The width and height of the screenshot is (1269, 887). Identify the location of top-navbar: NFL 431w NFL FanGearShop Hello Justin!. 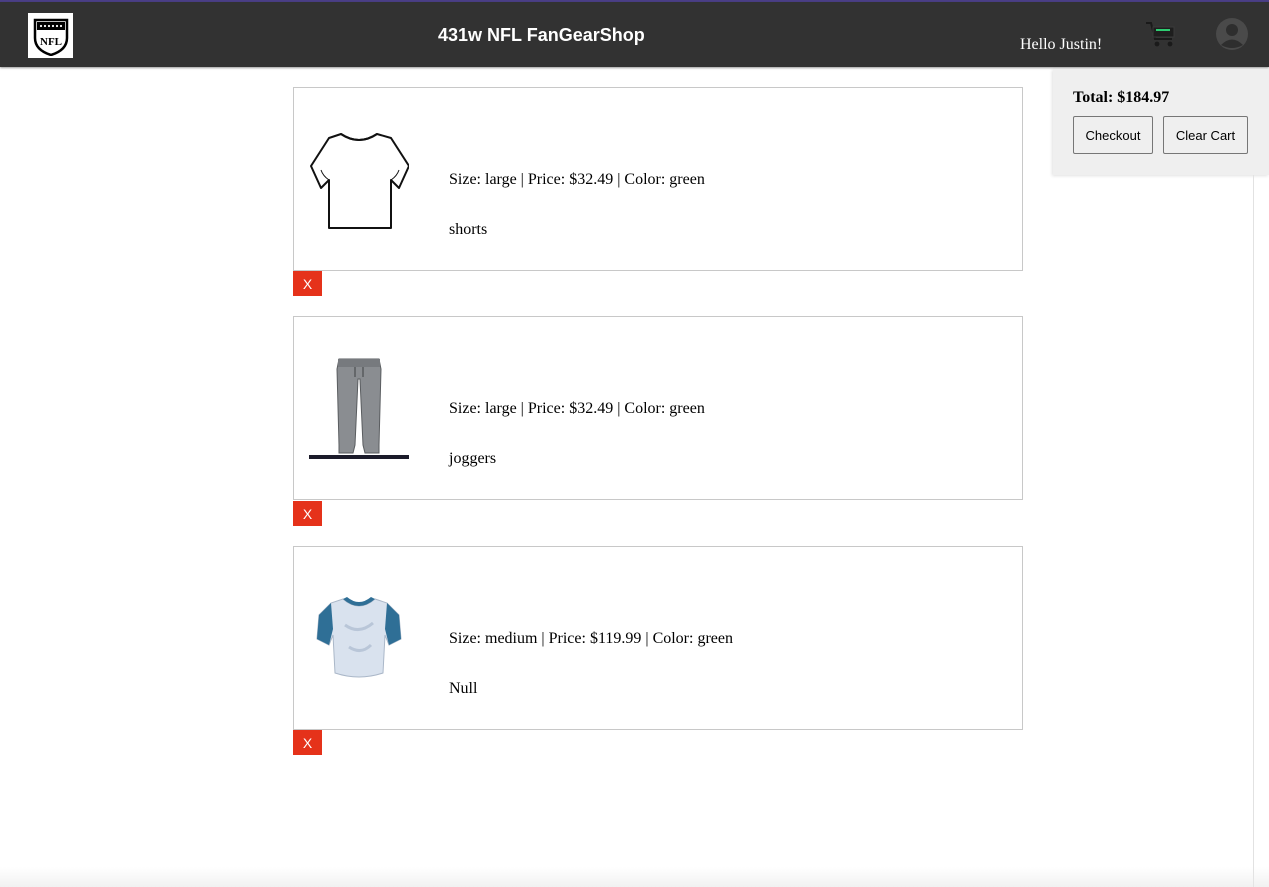
(634, 34).